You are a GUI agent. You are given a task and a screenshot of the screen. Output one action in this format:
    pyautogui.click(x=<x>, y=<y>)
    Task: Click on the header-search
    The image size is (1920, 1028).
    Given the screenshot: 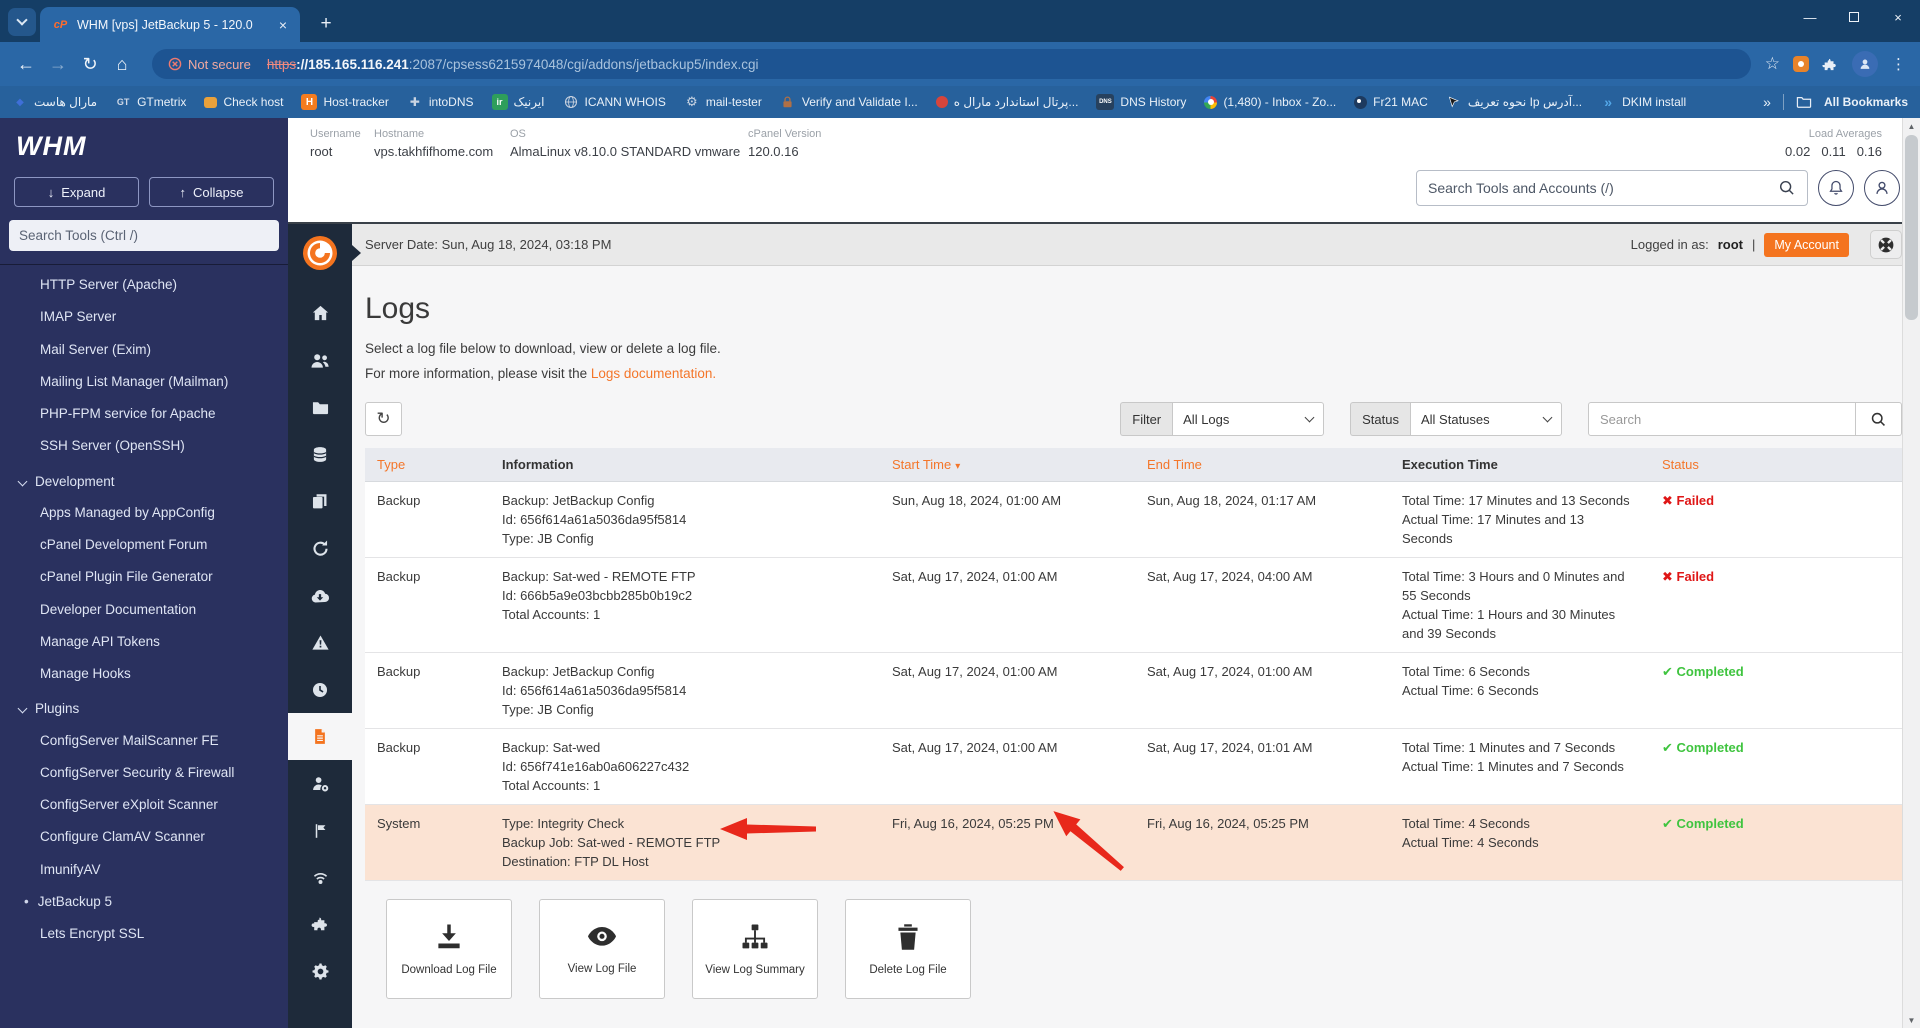 What is the action you would take?
    pyautogui.click(x=1612, y=188)
    